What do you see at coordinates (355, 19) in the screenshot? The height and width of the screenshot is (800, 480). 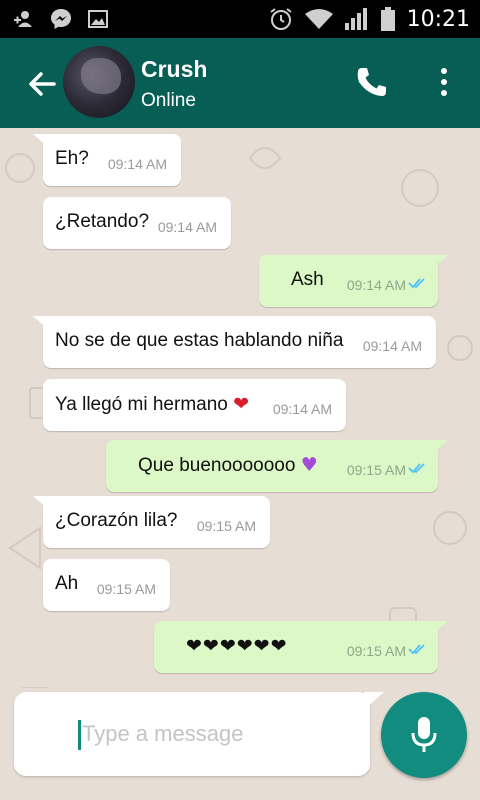 I see `signal-icon` at bounding box center [355, 19].